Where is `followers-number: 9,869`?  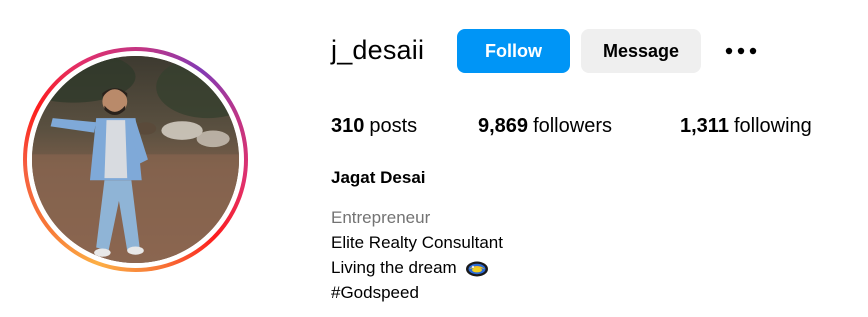 followers-number: 9,869 is located at coordinates (503, 126).